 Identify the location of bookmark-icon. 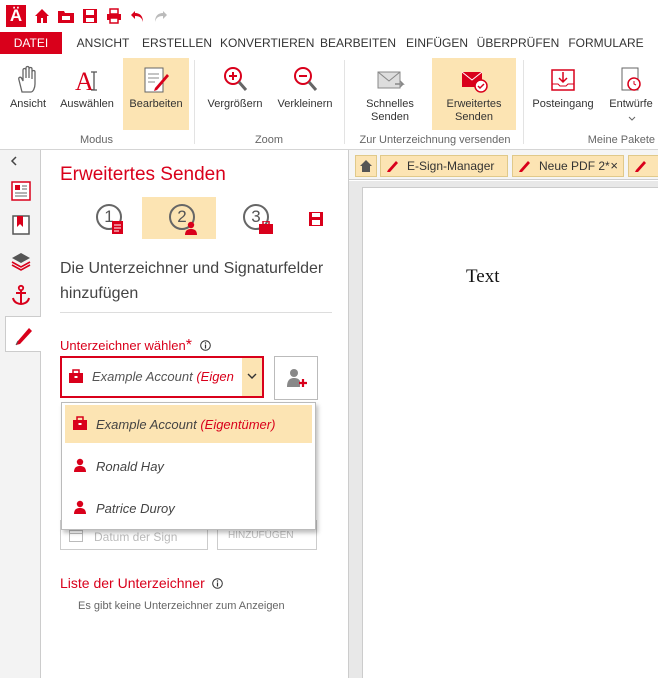
(21, 225).